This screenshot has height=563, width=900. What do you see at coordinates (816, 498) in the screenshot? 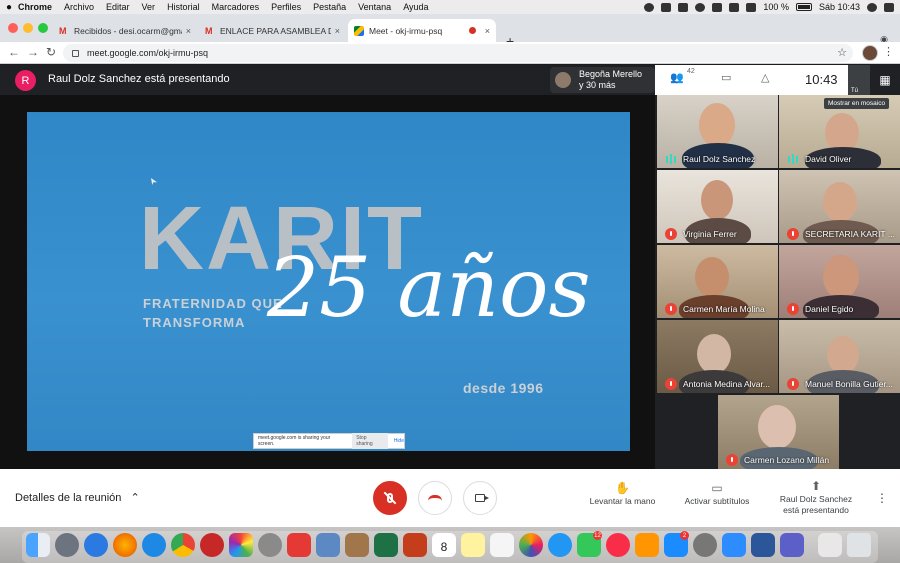
I see `presenting-button: ⬆ Raul Dolz Sanchez está presentando` at bounding box center [816, 498].